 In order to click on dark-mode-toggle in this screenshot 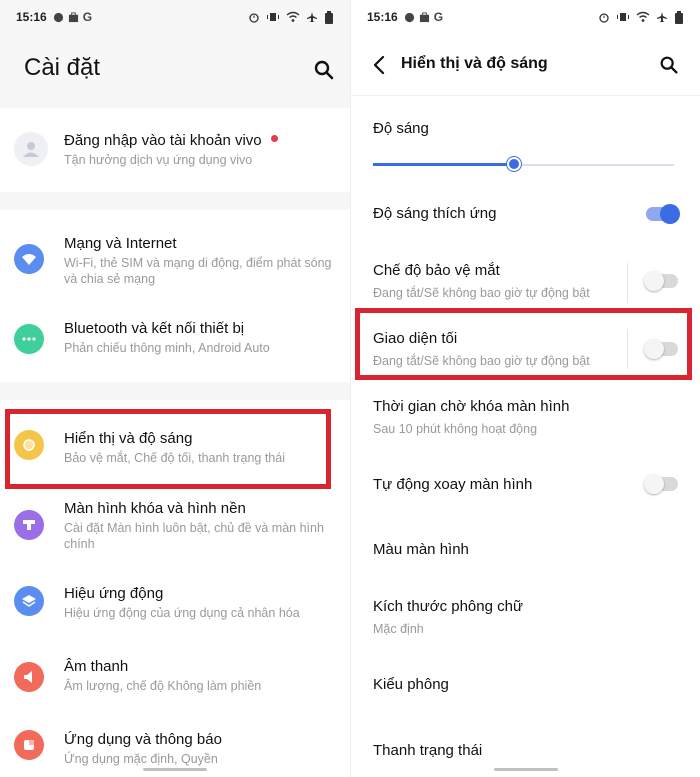, I will do `click(661, 349)`.